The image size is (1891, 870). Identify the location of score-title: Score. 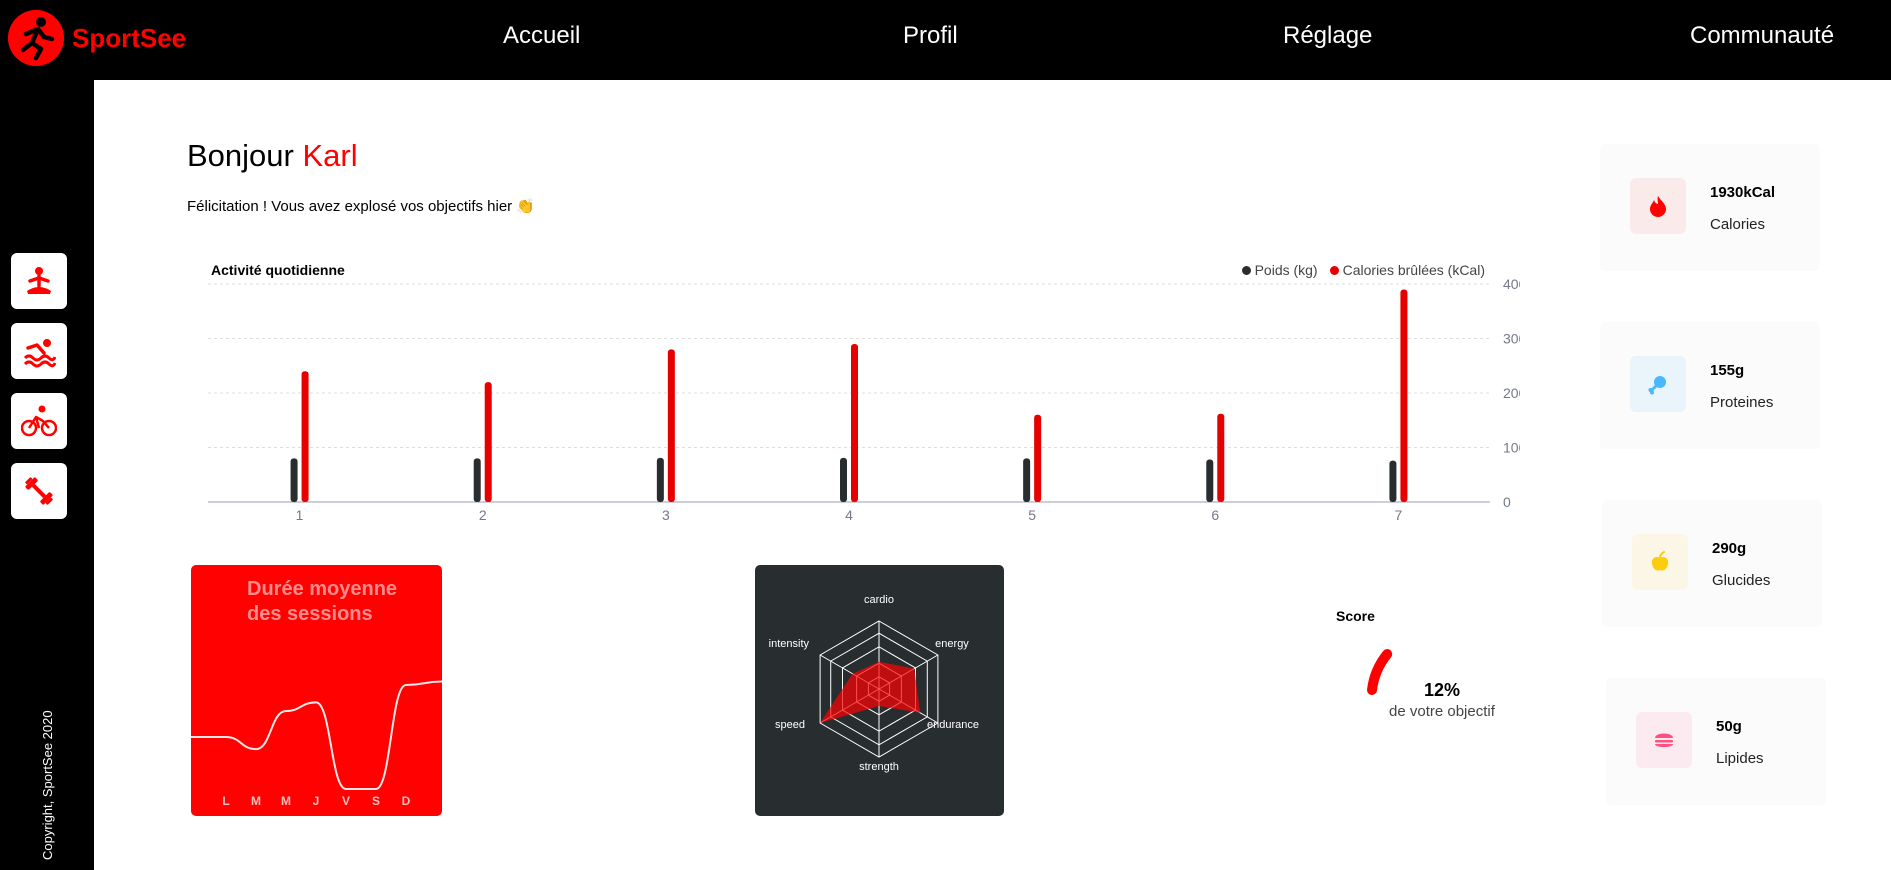
(1355, 616).